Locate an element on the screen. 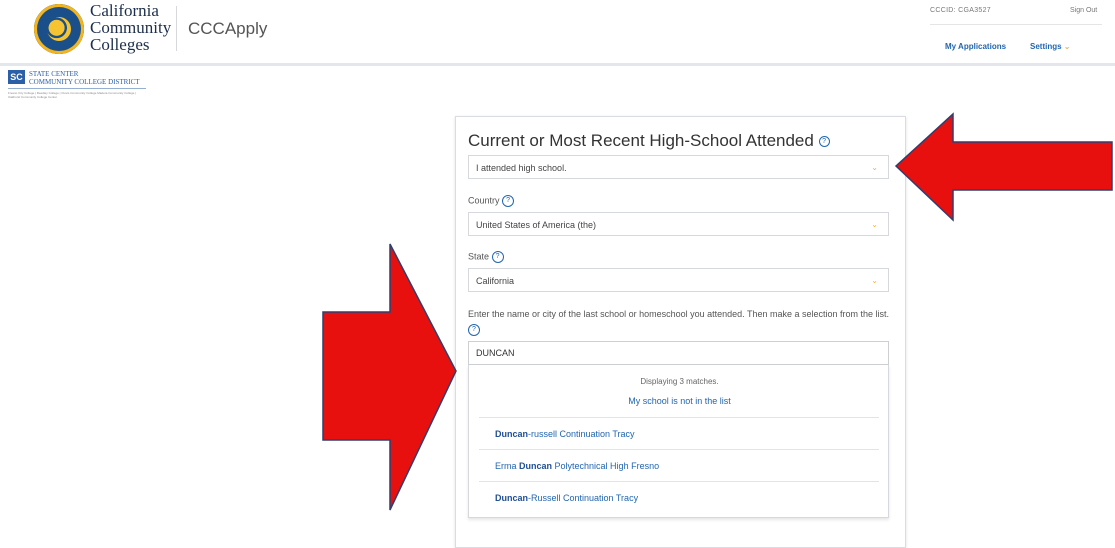 This screenshot has width=1115, height=548. school-result-item: Erma Duncan Polytechnical High Fresno is located at coordinates (679, 465).